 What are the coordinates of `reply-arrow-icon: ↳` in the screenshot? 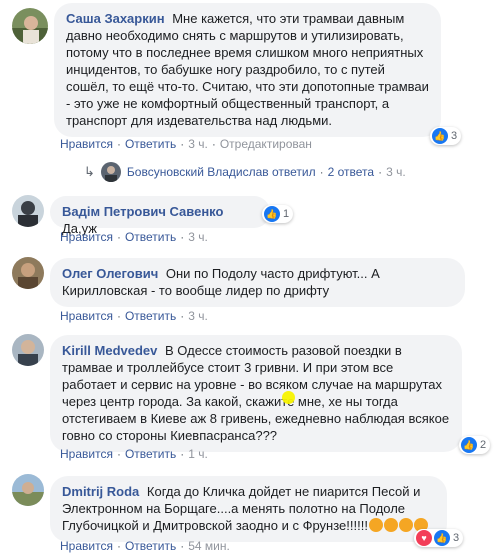 It's located at (89, 171).